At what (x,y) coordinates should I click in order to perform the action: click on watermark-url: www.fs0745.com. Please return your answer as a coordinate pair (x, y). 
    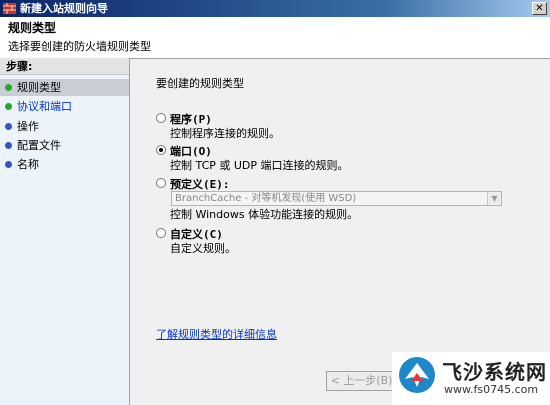
    Looking at the image, I should click on (491, 389).